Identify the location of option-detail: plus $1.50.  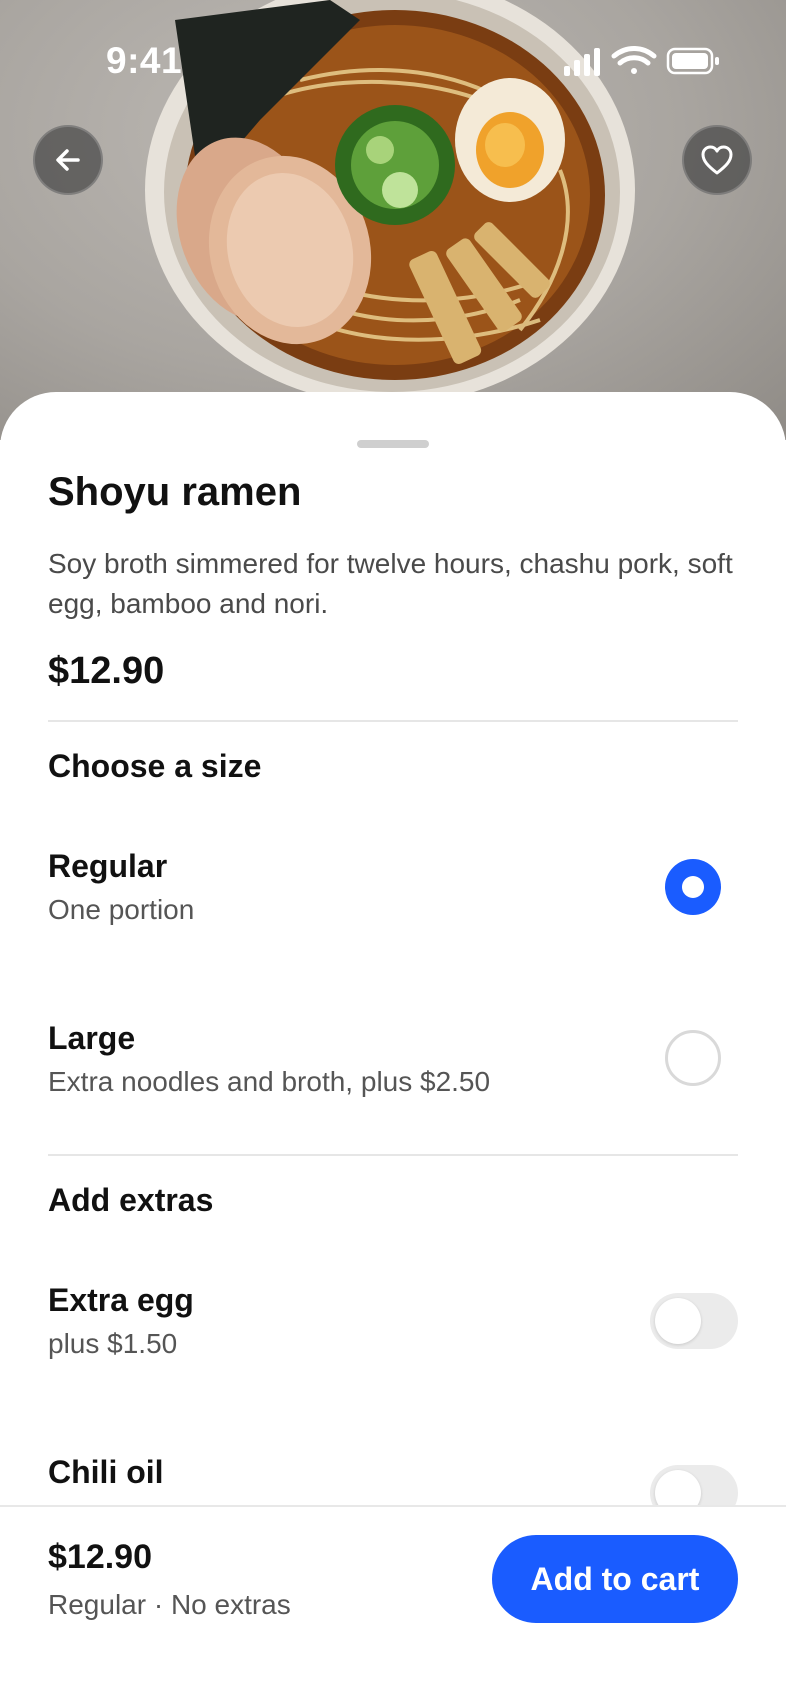
(113, 1343).